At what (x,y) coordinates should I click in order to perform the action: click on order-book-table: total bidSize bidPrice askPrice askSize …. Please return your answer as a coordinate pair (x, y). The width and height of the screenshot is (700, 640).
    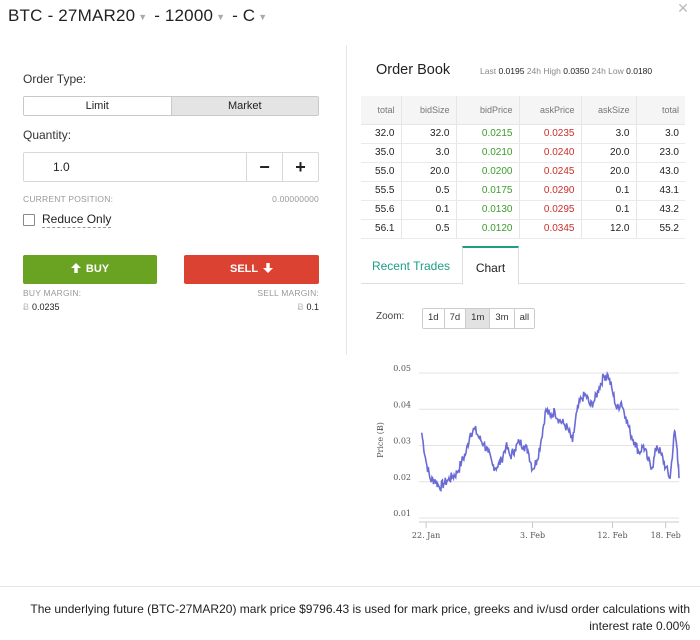
    Looking at the image, I should click on (523, 167).